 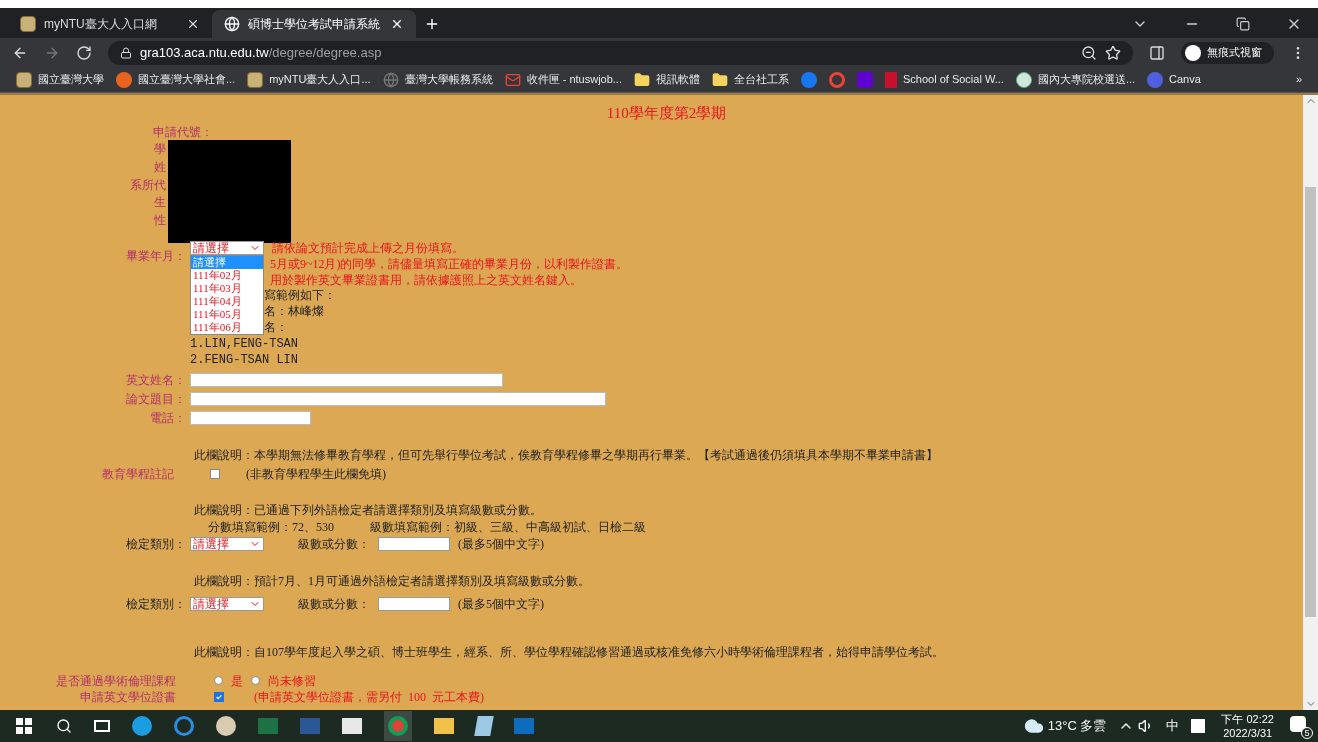 What do you see at coordinates (244, 344) in the screenshot?
I see `example-text: 1.LIN,FENG-TSAN` at bounding box center [244, 344].